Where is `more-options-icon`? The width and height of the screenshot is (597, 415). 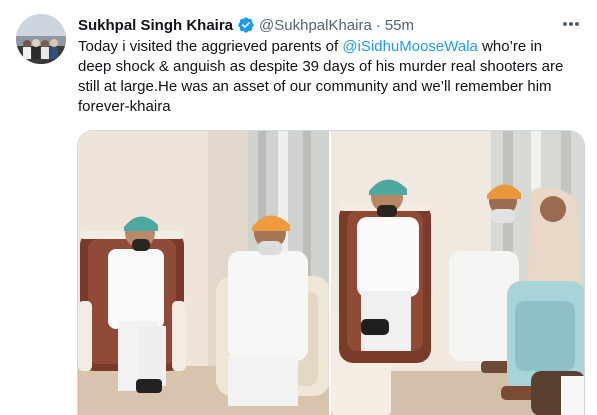 more-options-icon is located at coordinates (571, 24).